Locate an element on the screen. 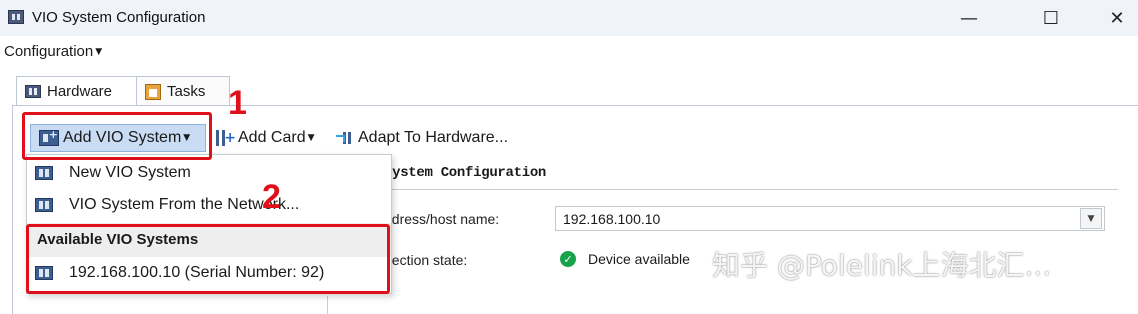  minimize-button: — is located at coordinates (969, 18).